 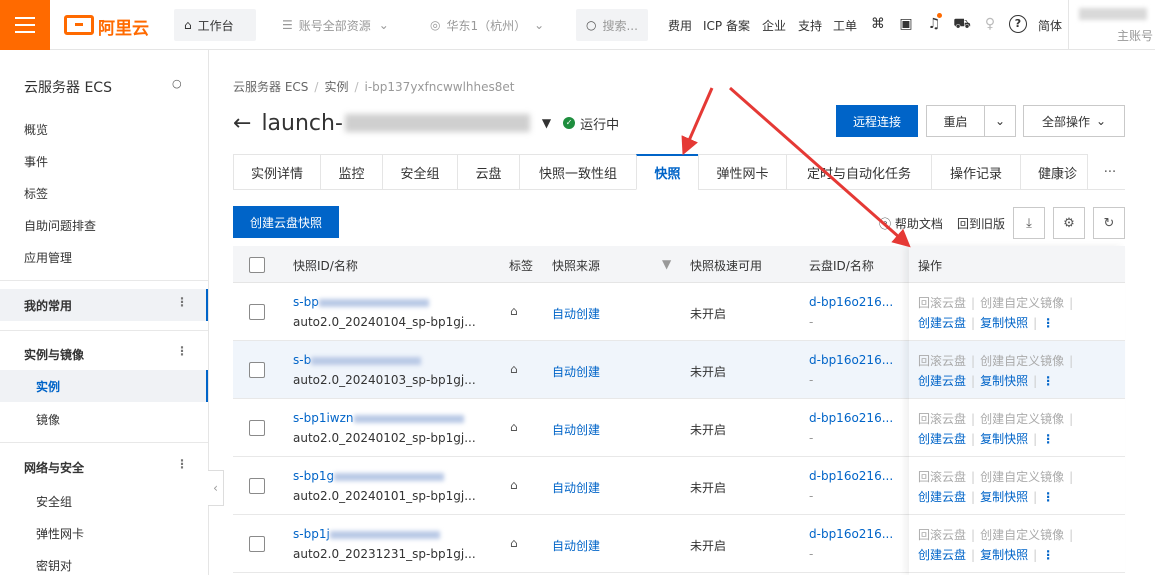 What do you see at coordinates (667, 172) in the screenshot?
I see `tab-snapshots: 快照` at bounding box center [667, 172].